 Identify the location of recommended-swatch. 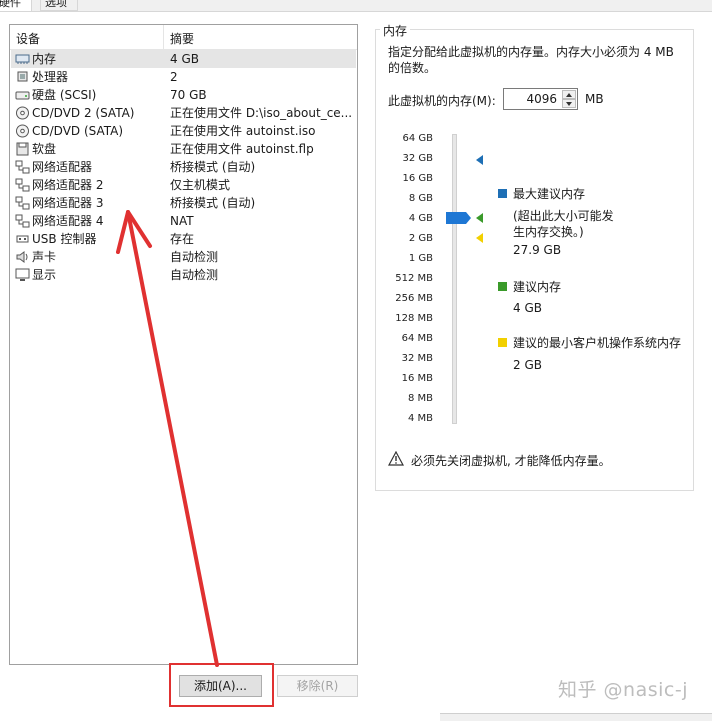
(502, 286).